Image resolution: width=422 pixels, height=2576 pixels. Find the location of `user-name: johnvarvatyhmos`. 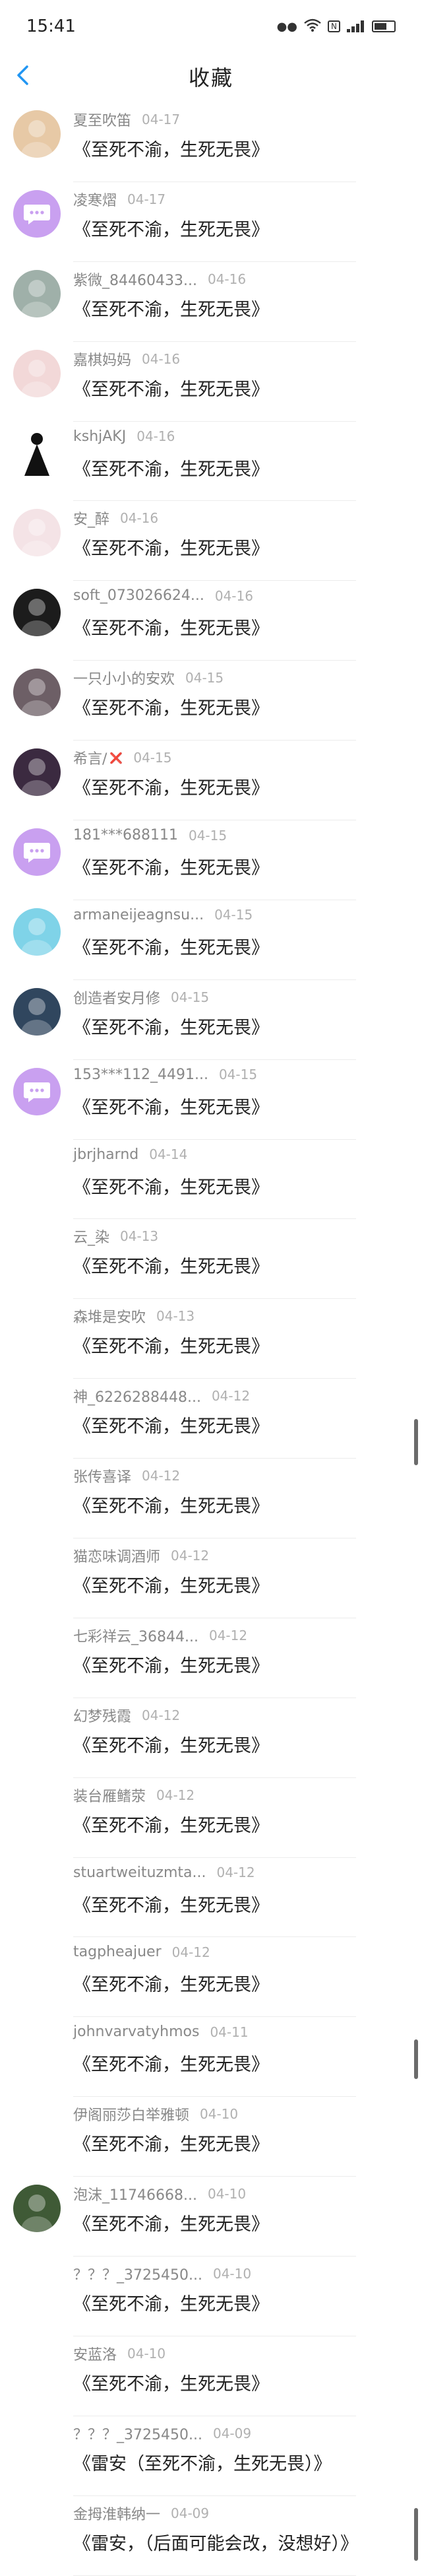

user-name: johnvarvatyhmos is located at coordinates (136, 2032).